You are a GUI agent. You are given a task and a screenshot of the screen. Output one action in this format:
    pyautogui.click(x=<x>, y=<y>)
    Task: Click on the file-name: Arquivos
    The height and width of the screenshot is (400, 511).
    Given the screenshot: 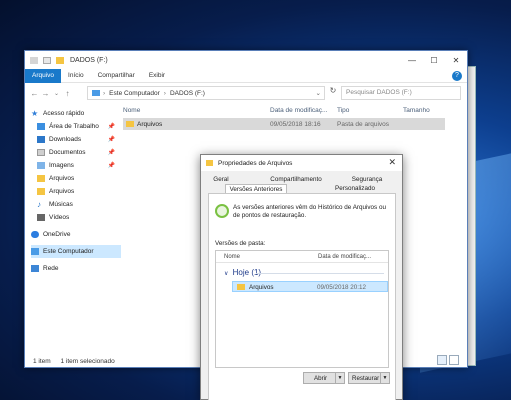 What is the action you would take?
    pyautogui.click(x=150, y=124)
    